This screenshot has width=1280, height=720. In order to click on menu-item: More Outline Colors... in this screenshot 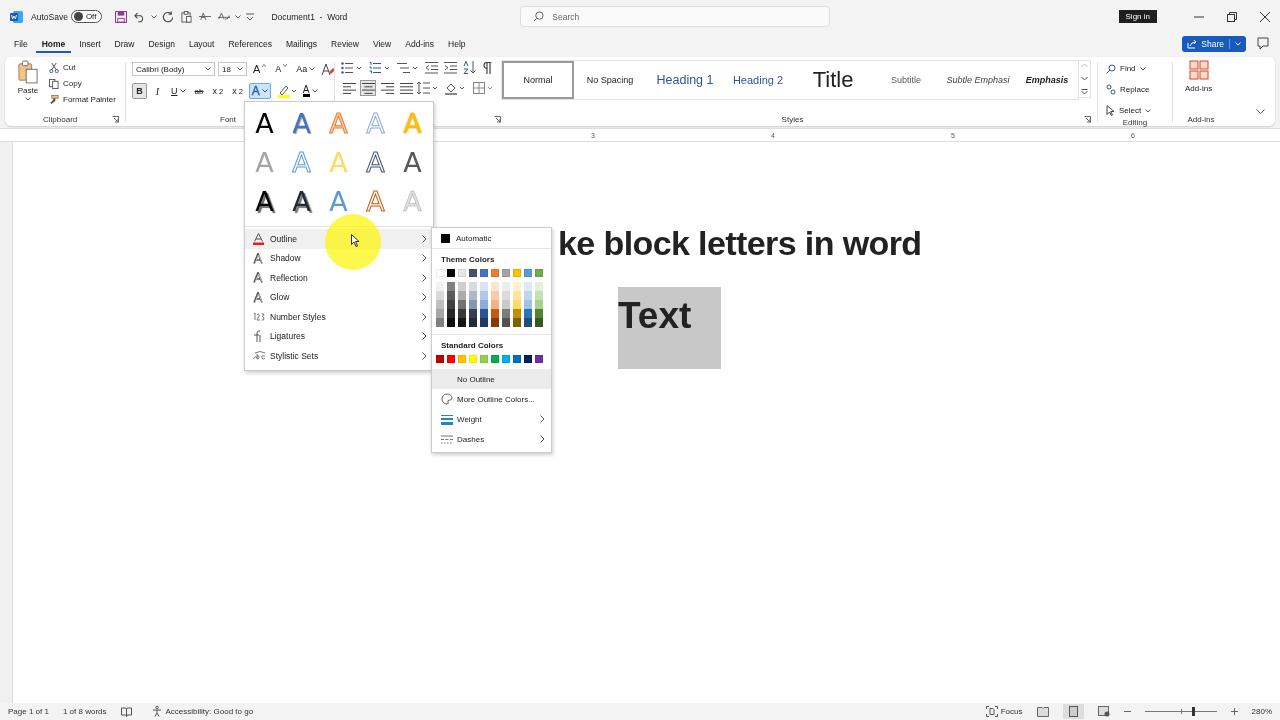, I will do `click(491, 399)`.